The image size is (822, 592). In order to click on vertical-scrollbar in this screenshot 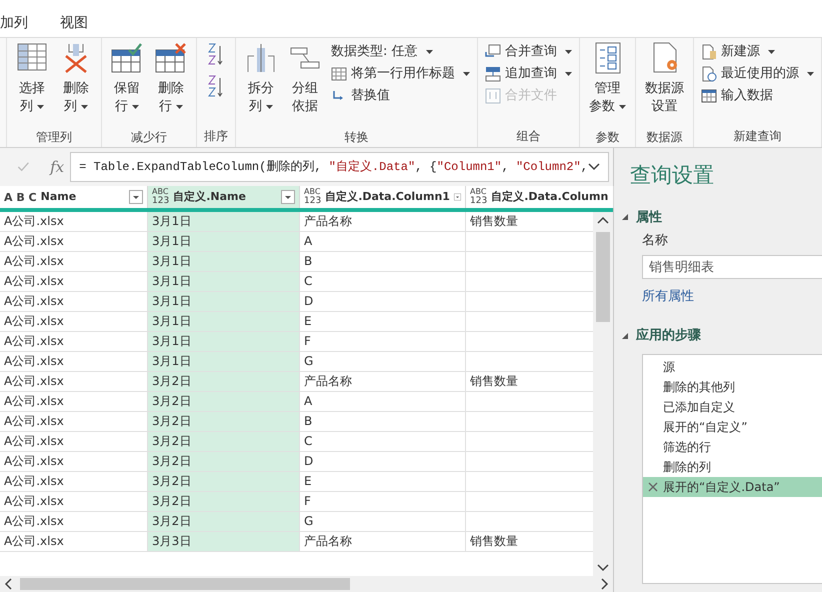, I will do `click(603, 394)`.